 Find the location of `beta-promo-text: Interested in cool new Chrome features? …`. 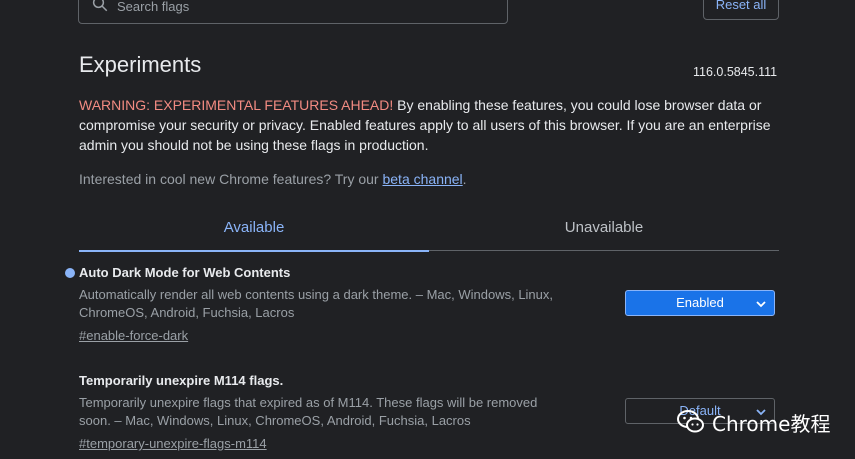

beta-promo-text: Interested in cool new Chrome features? … is located at coordinates (231, 179).